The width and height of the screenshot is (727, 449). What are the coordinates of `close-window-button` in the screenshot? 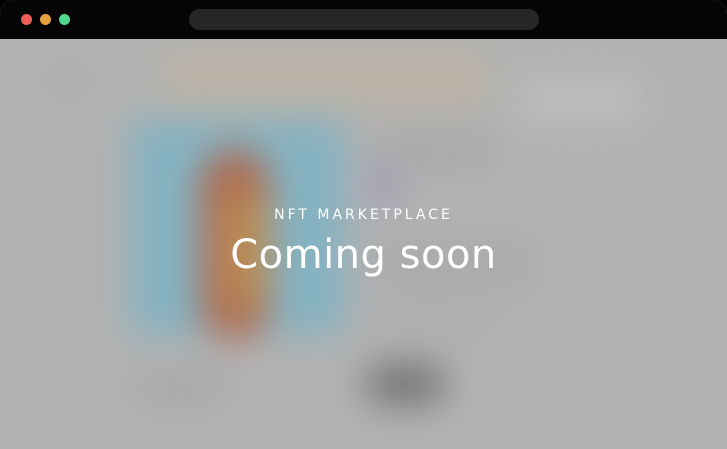 It's located at (26, 19).